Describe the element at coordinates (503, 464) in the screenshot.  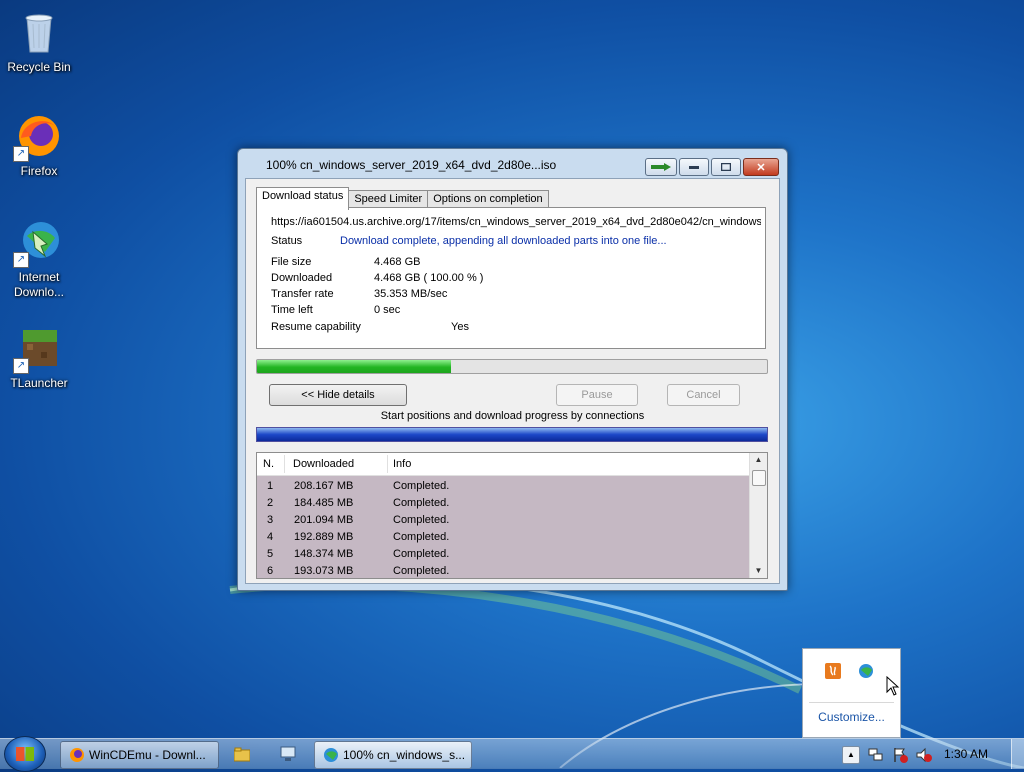
I see `connections-list-header: N. Downloaded Info` at that location.